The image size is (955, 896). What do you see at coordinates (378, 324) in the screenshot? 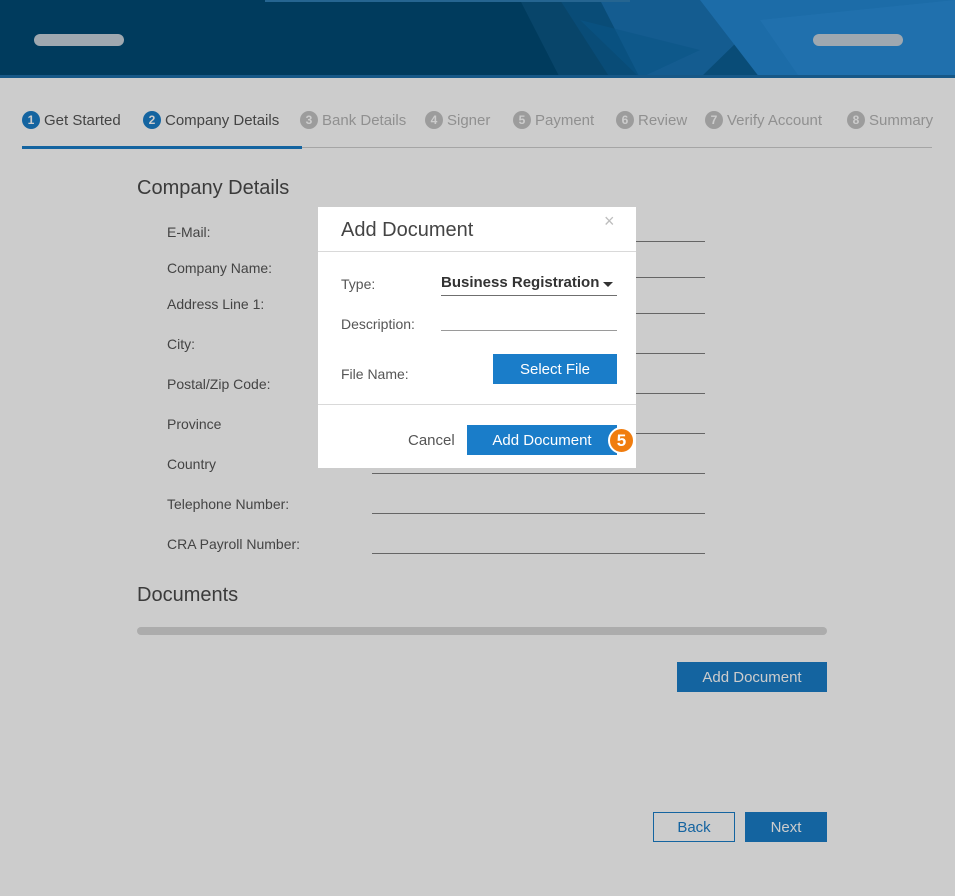
I see `description-label: Description:` at bounding box center [378, 324].